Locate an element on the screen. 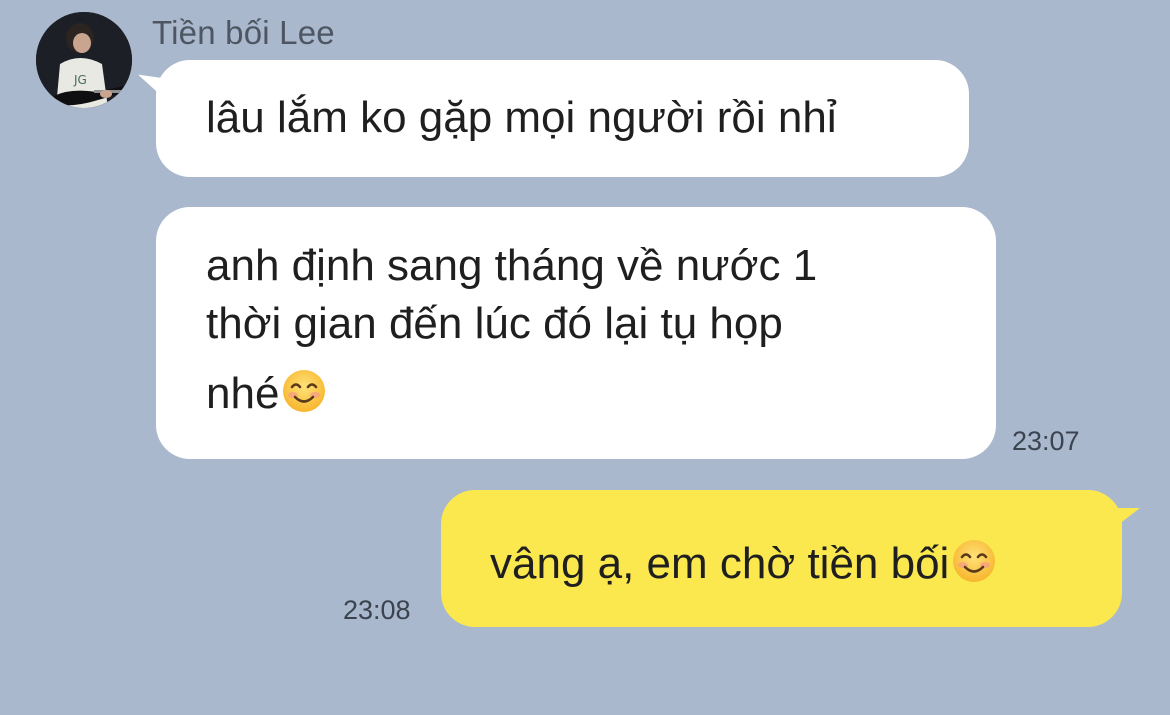 Image resolution: width=1170 pixels, height=715 pixels. message-text-line-with-emoji: nhé is located at coordinates (266, 394).